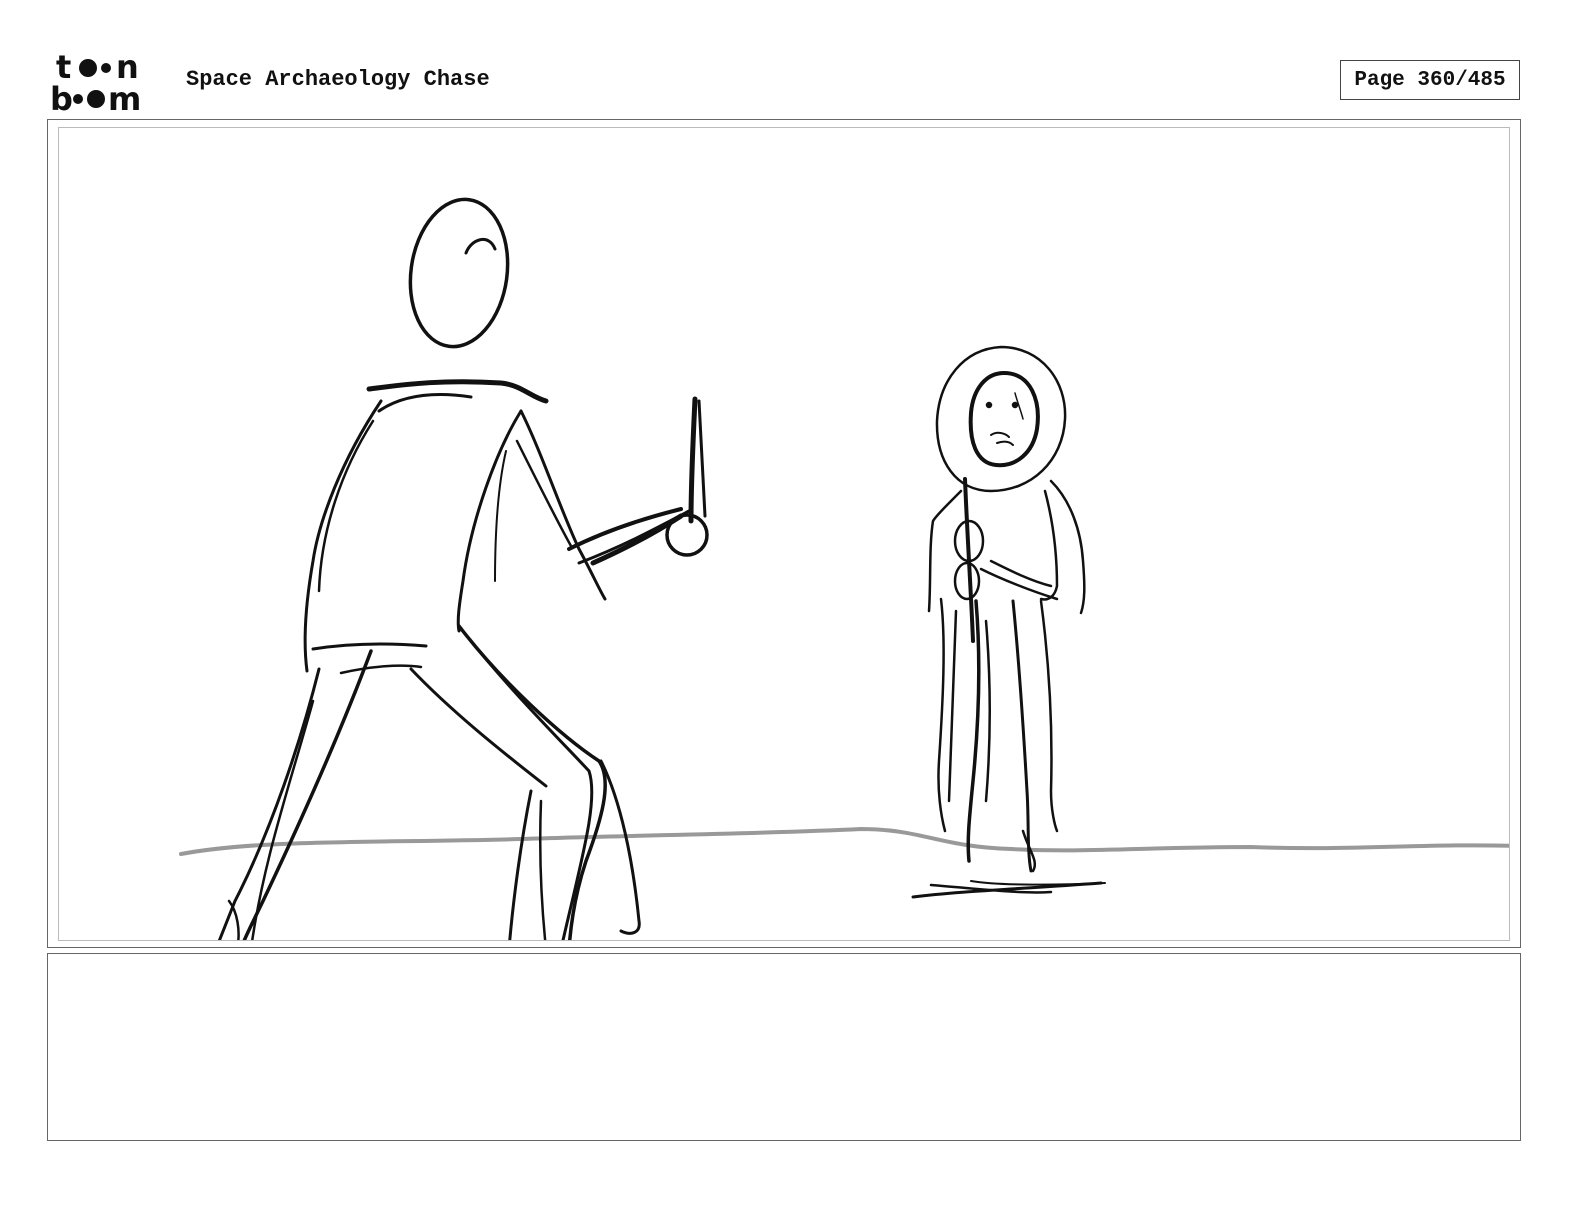  Describe the element at coordinates (124, 97) in the screenshot. I see `svg-text: m` at that location.